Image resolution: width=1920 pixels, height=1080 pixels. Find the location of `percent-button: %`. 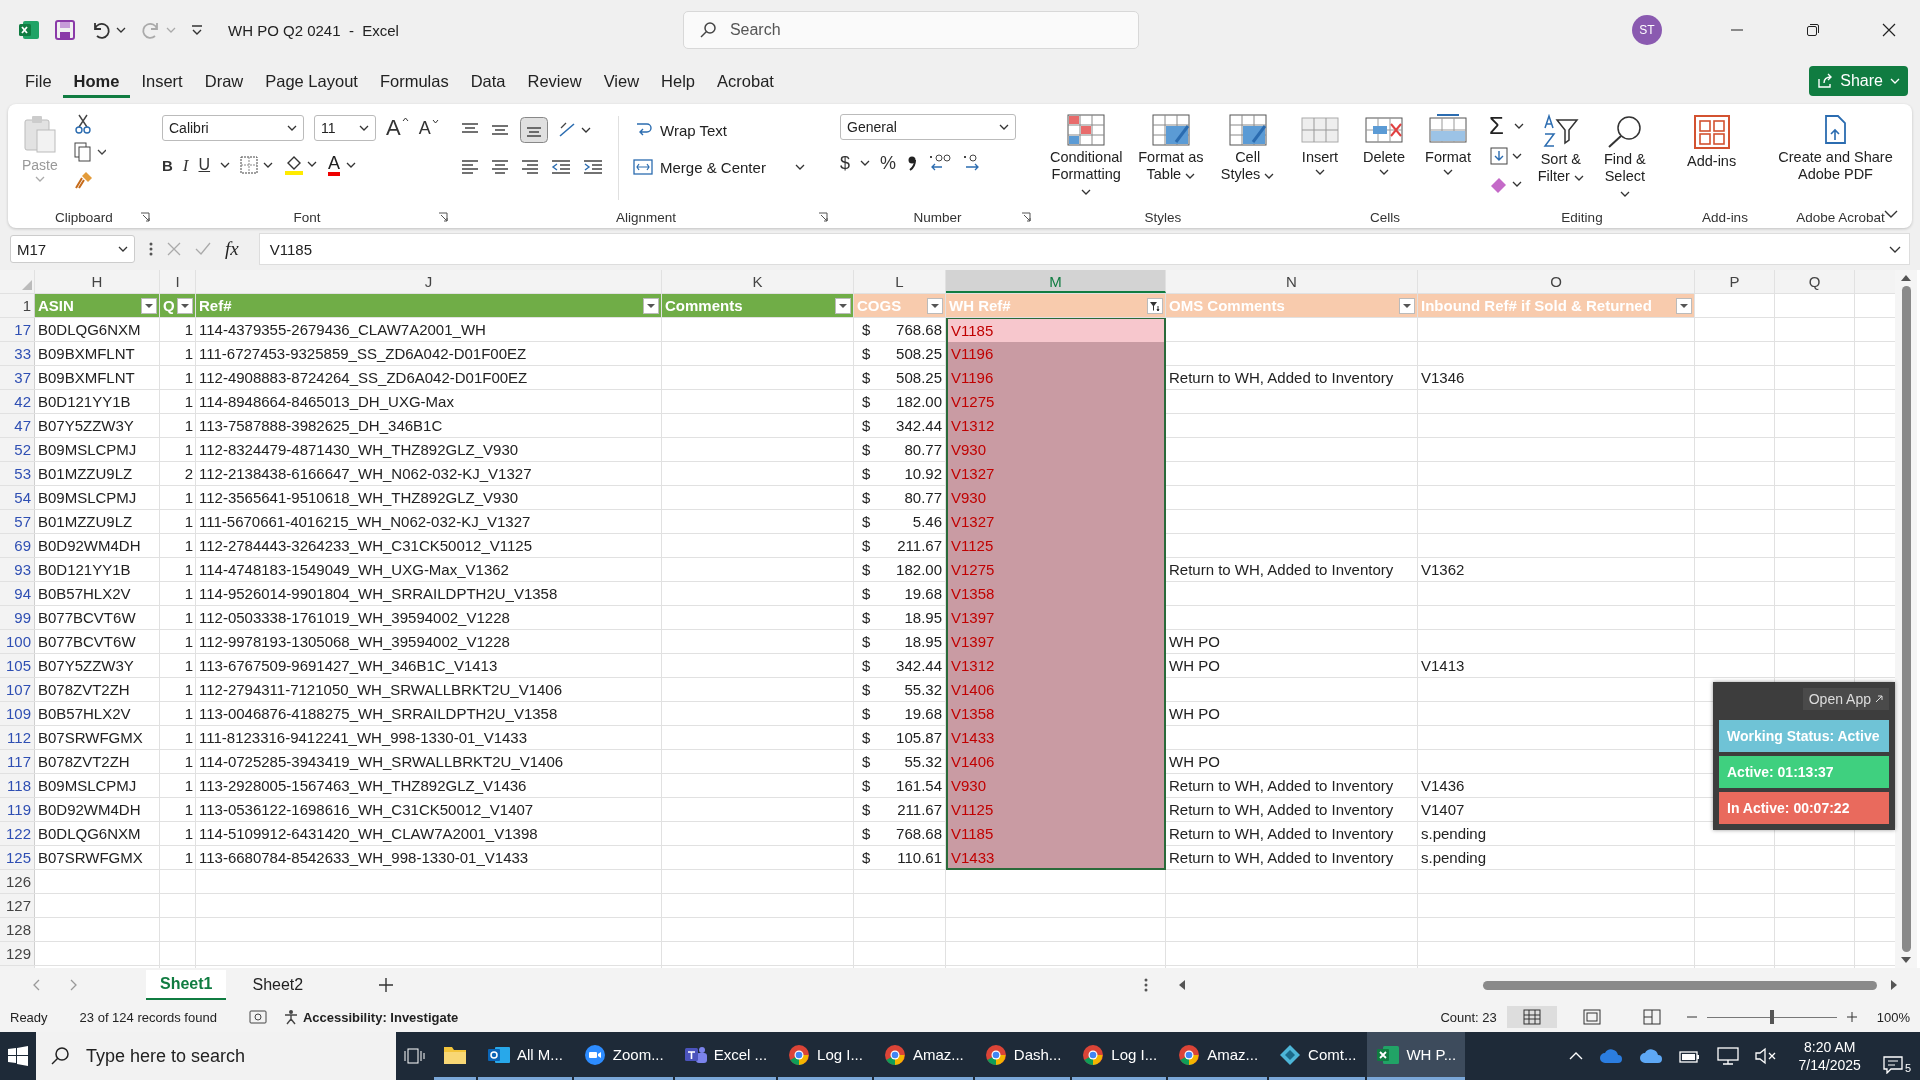

percent-button: % is located at coordinates (888, 163).